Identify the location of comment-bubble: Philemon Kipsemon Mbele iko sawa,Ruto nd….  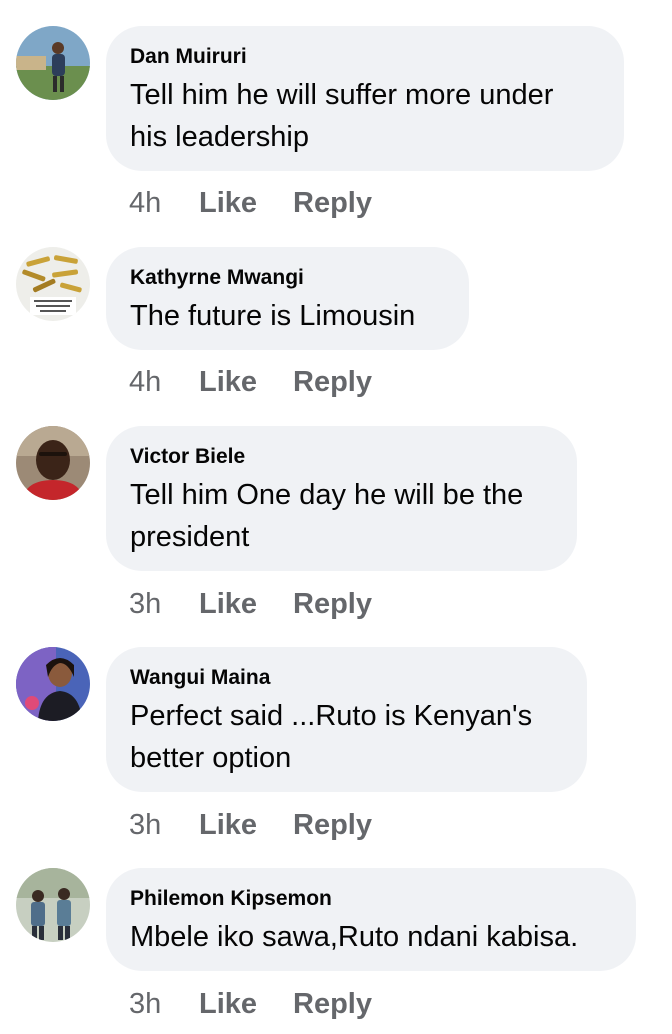
(371, 919).